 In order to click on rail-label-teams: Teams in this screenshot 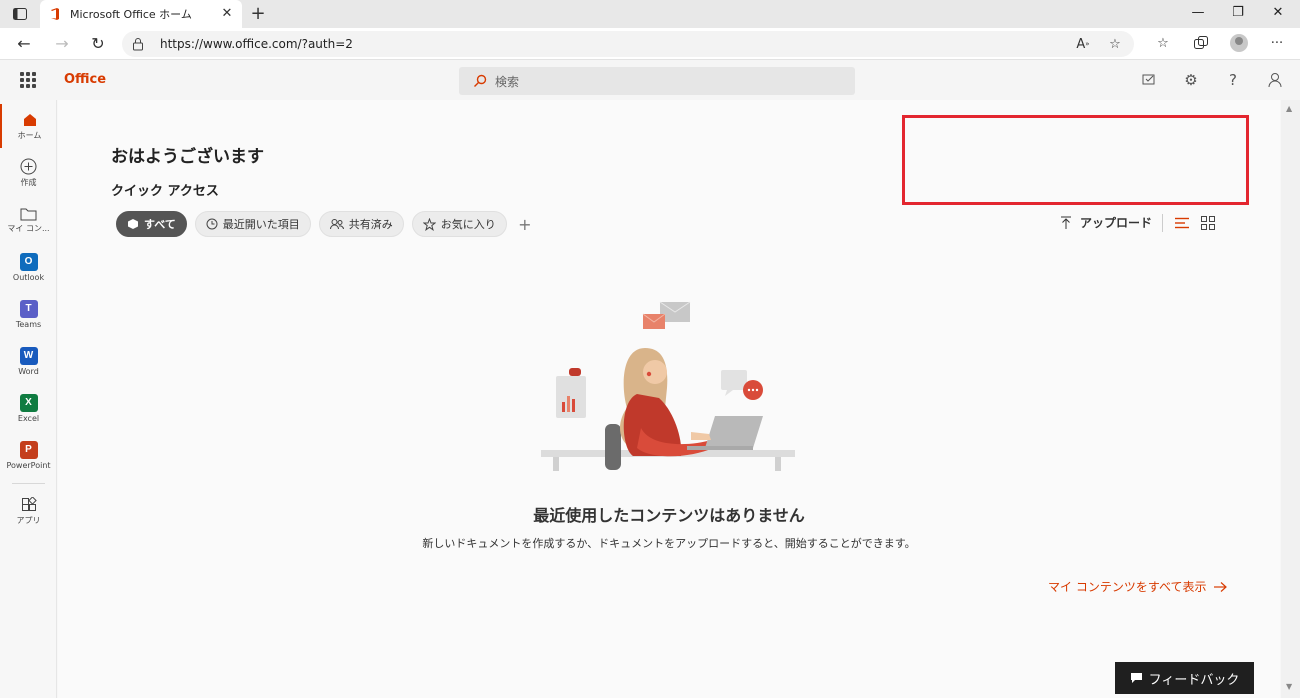, I will do `click(28, 324)`.